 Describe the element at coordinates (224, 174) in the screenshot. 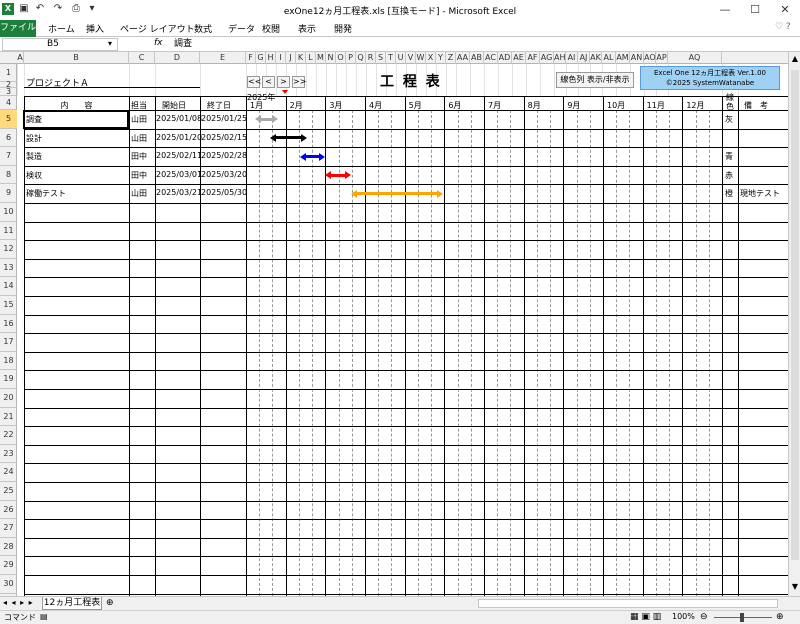

I see `task-end-cell: 2025/03/20` at that location.